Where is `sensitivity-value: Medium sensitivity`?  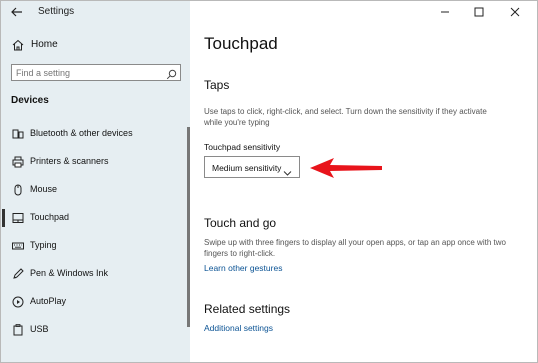
sensitivity-value: Medium sensitivity is located at coordinates (247, 168).